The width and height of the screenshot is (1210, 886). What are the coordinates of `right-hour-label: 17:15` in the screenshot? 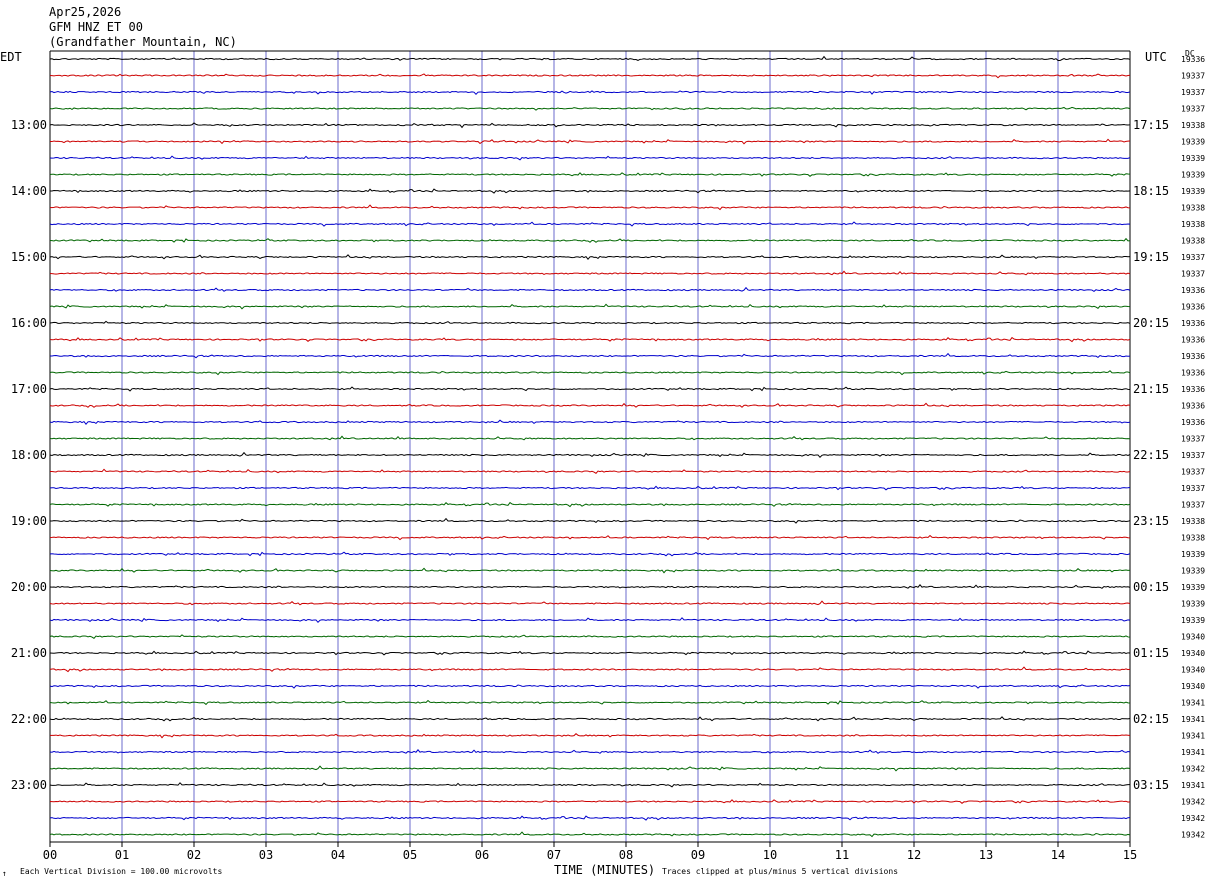 It's located at (1151, 125).